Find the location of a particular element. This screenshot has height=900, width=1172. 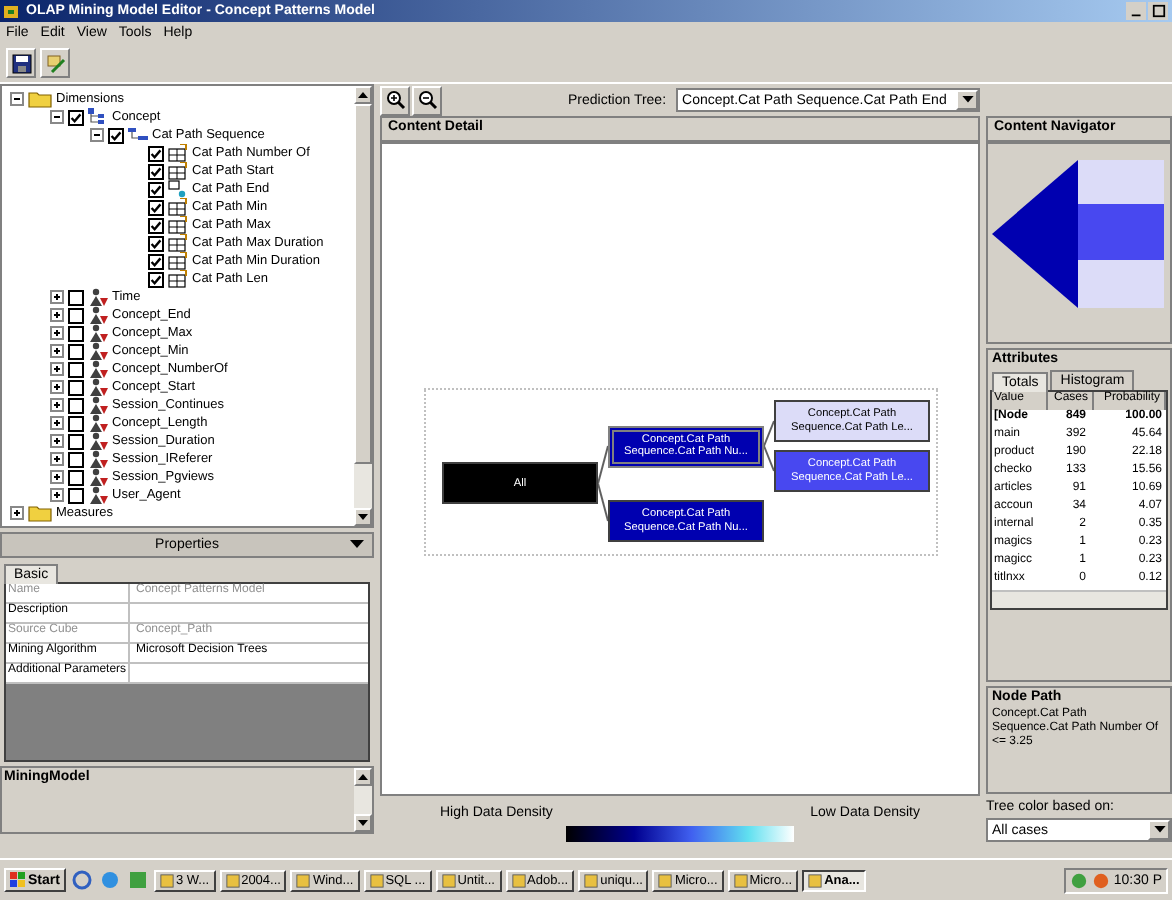

level-icon is located at coordinates (138, 135).